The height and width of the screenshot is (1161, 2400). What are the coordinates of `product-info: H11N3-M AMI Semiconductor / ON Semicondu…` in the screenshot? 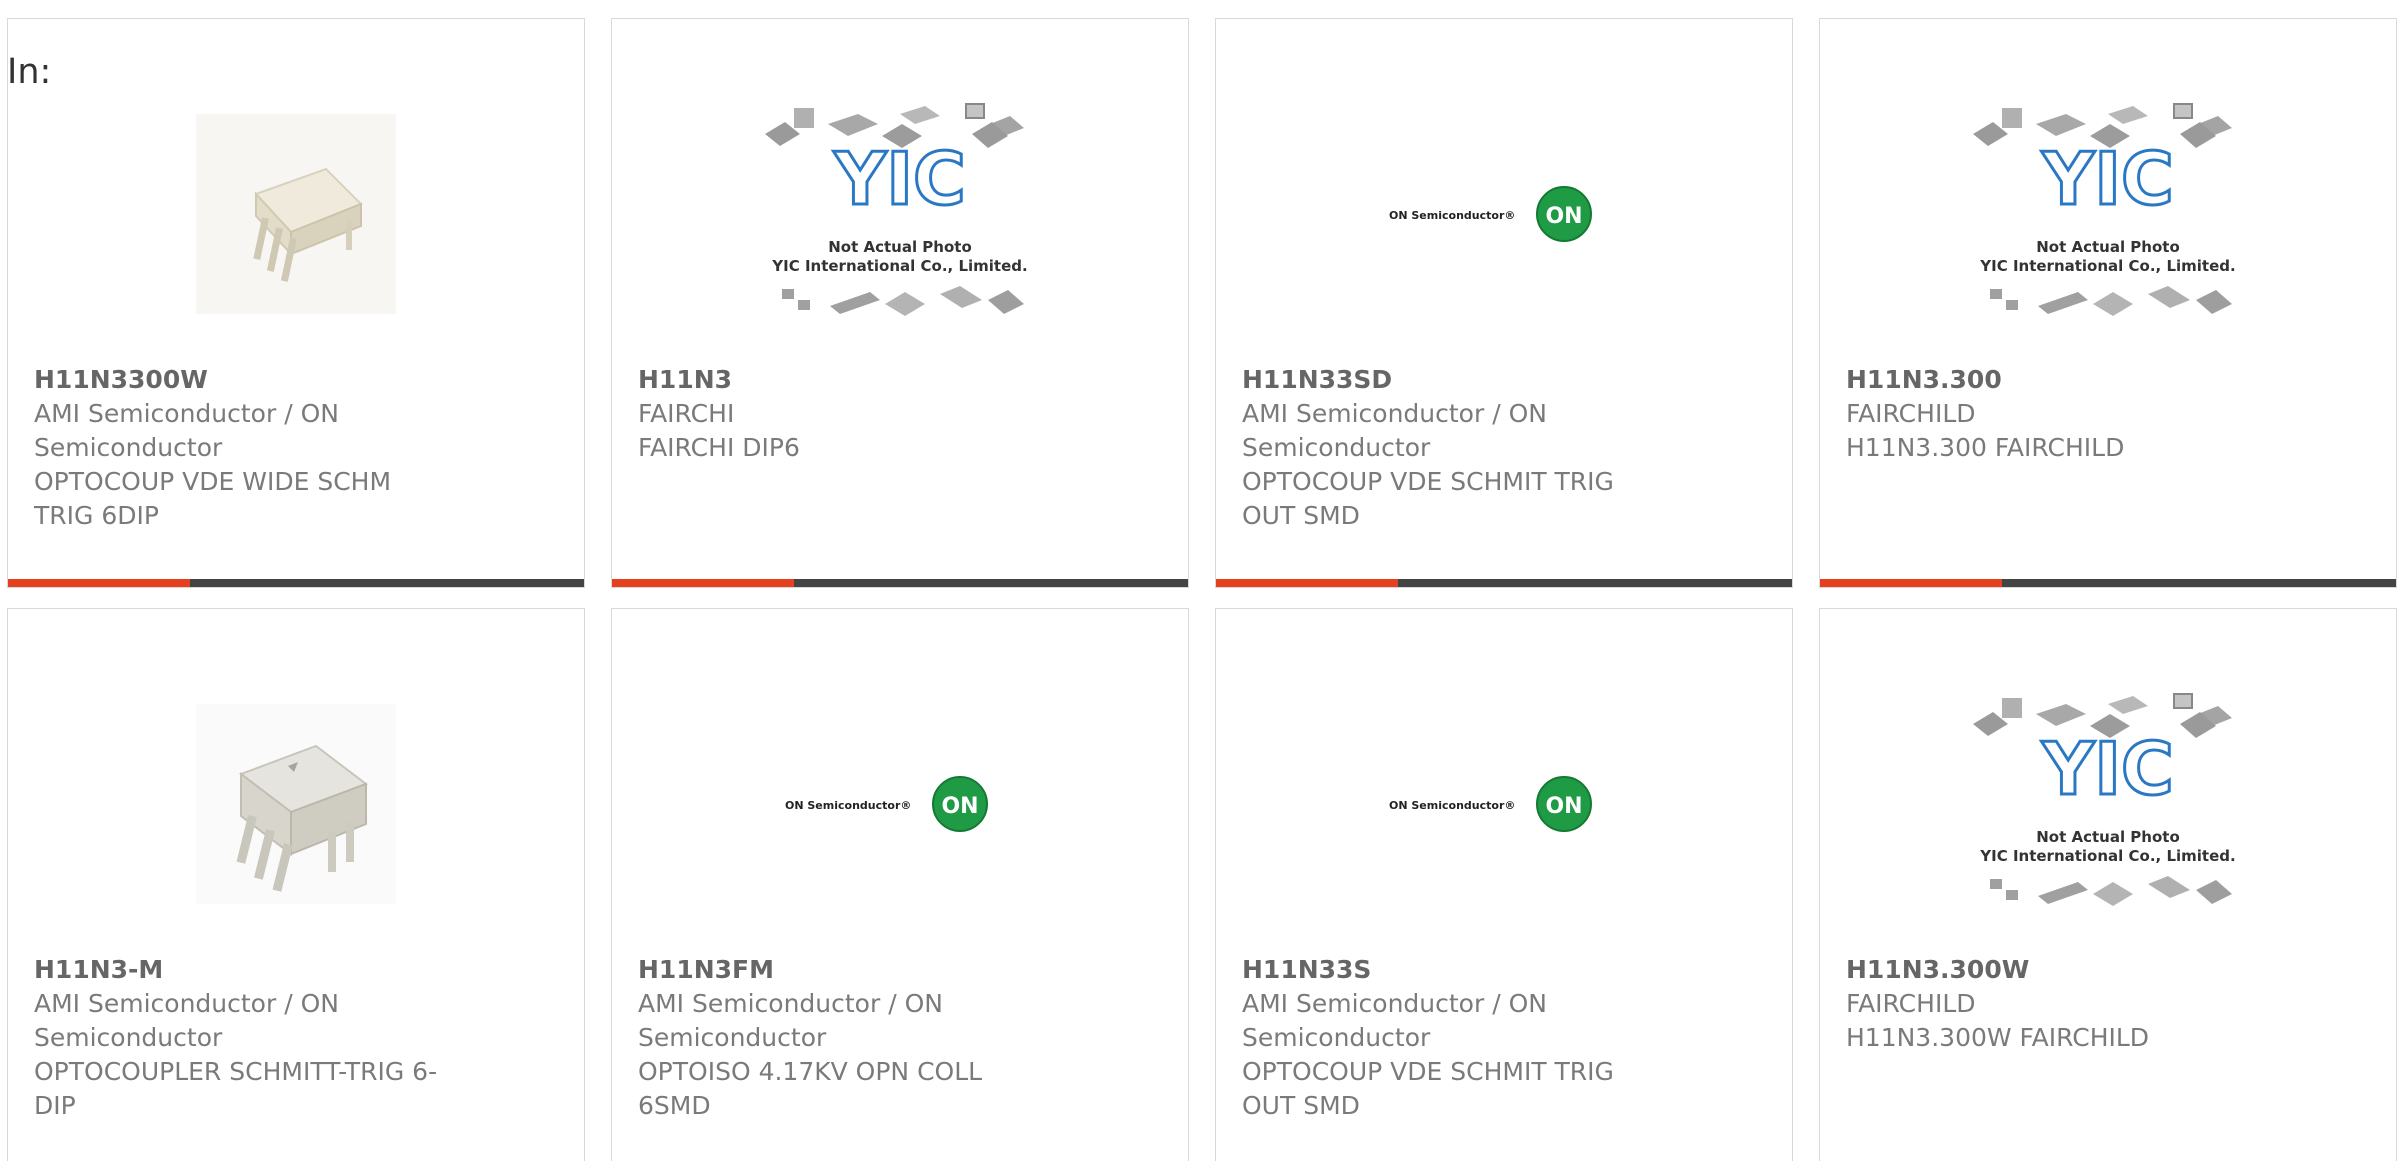 It's located at (244, 1038).